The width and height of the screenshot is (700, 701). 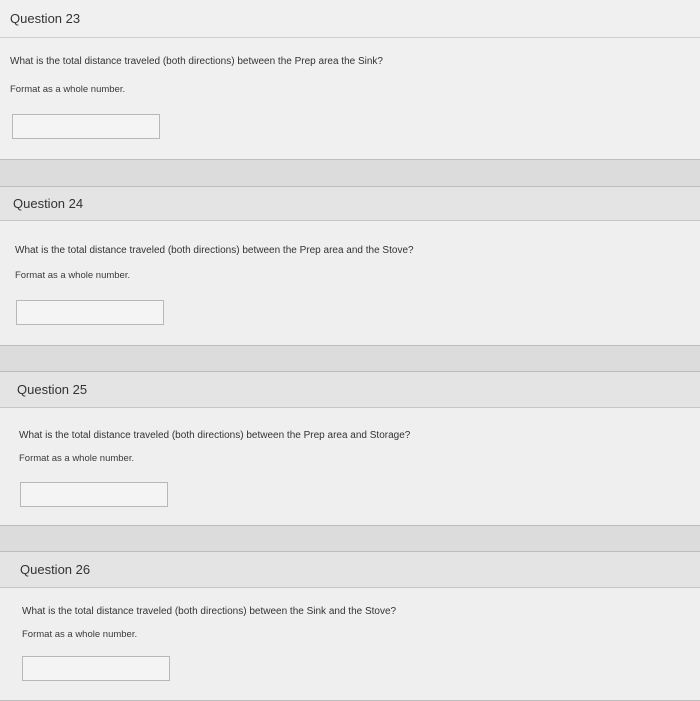 I want to click on question-header: Question 26, so click(x=350, y=570).